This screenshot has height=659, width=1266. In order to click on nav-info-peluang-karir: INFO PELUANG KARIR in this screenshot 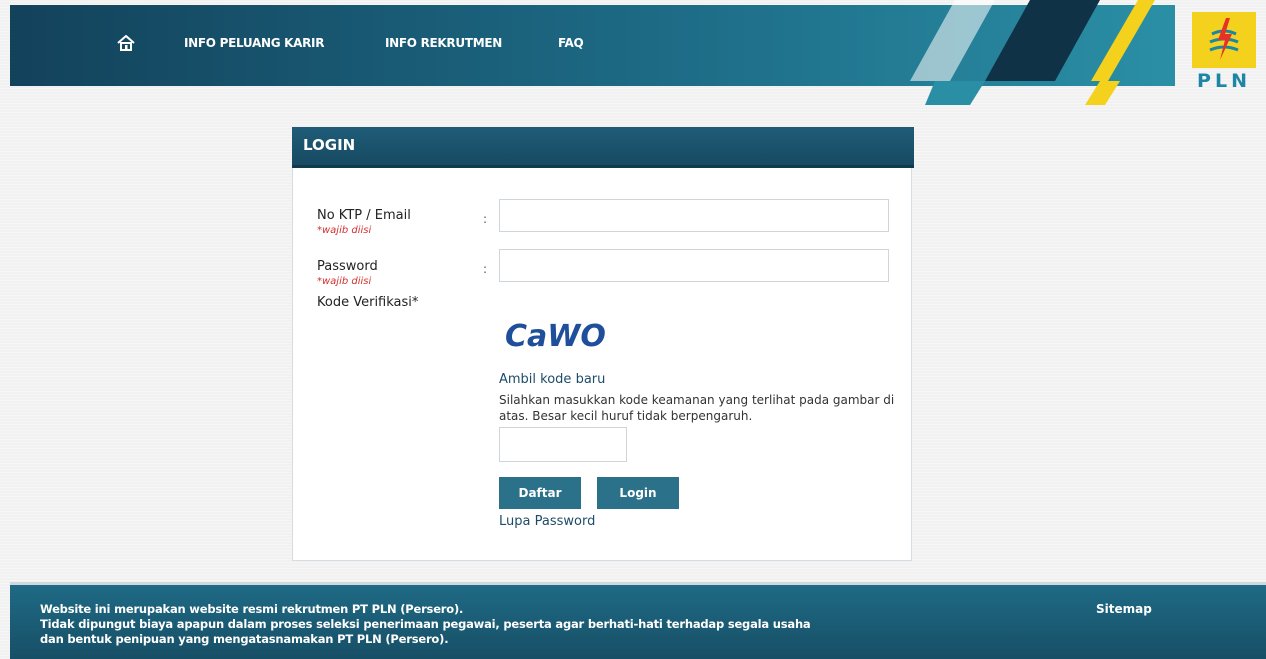, I will do `click(254, 43)`.